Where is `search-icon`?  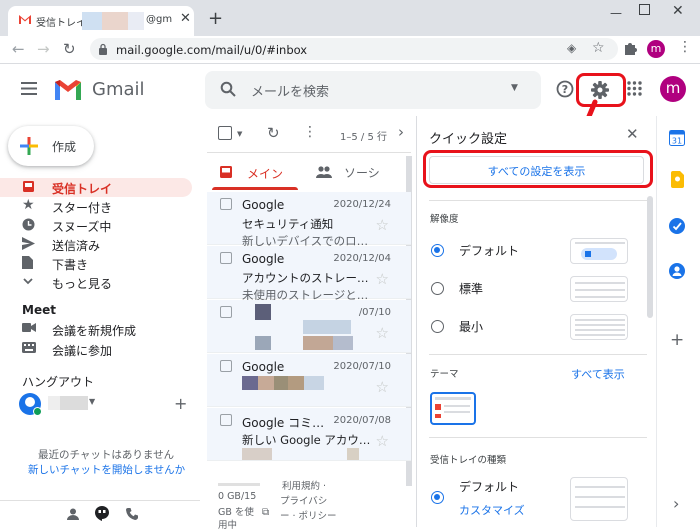
search-icon is located at coordinates (228, 89).